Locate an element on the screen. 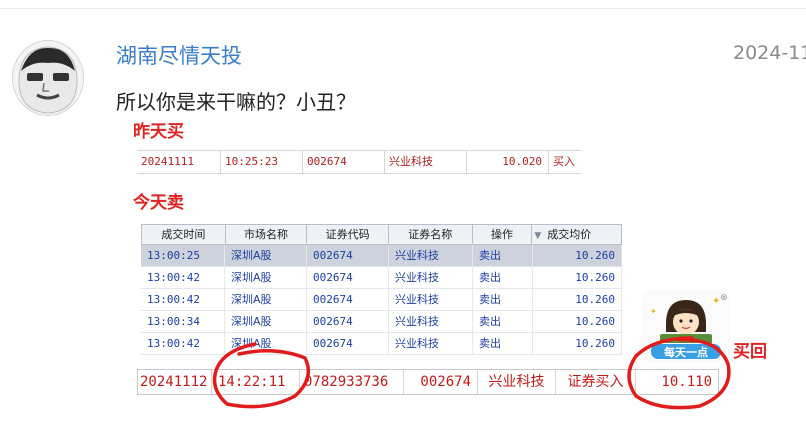 The width and height of the screenshot is (806, 425). cell-action: 买入 is located at coordinates (564, 161).